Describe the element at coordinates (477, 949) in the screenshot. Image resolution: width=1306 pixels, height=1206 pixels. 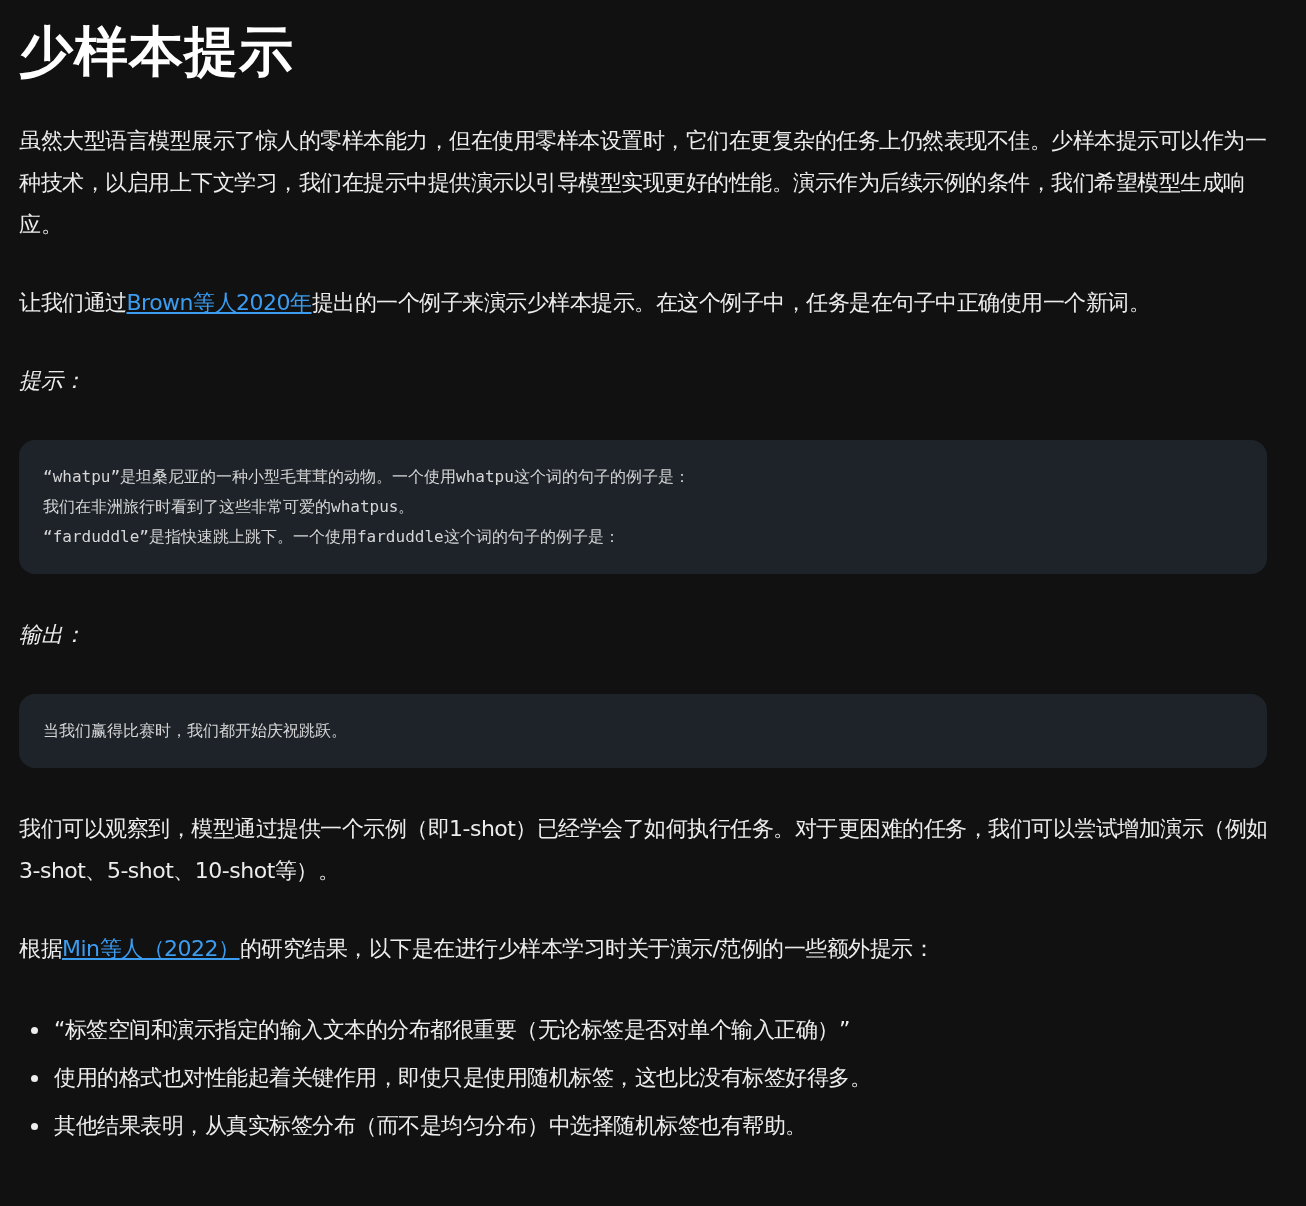
I see `paragraph: 根据Min等人（2022）的研究结果，以下是在进行少样本学习时关于演示/范例的一些额外提示：` at that location.